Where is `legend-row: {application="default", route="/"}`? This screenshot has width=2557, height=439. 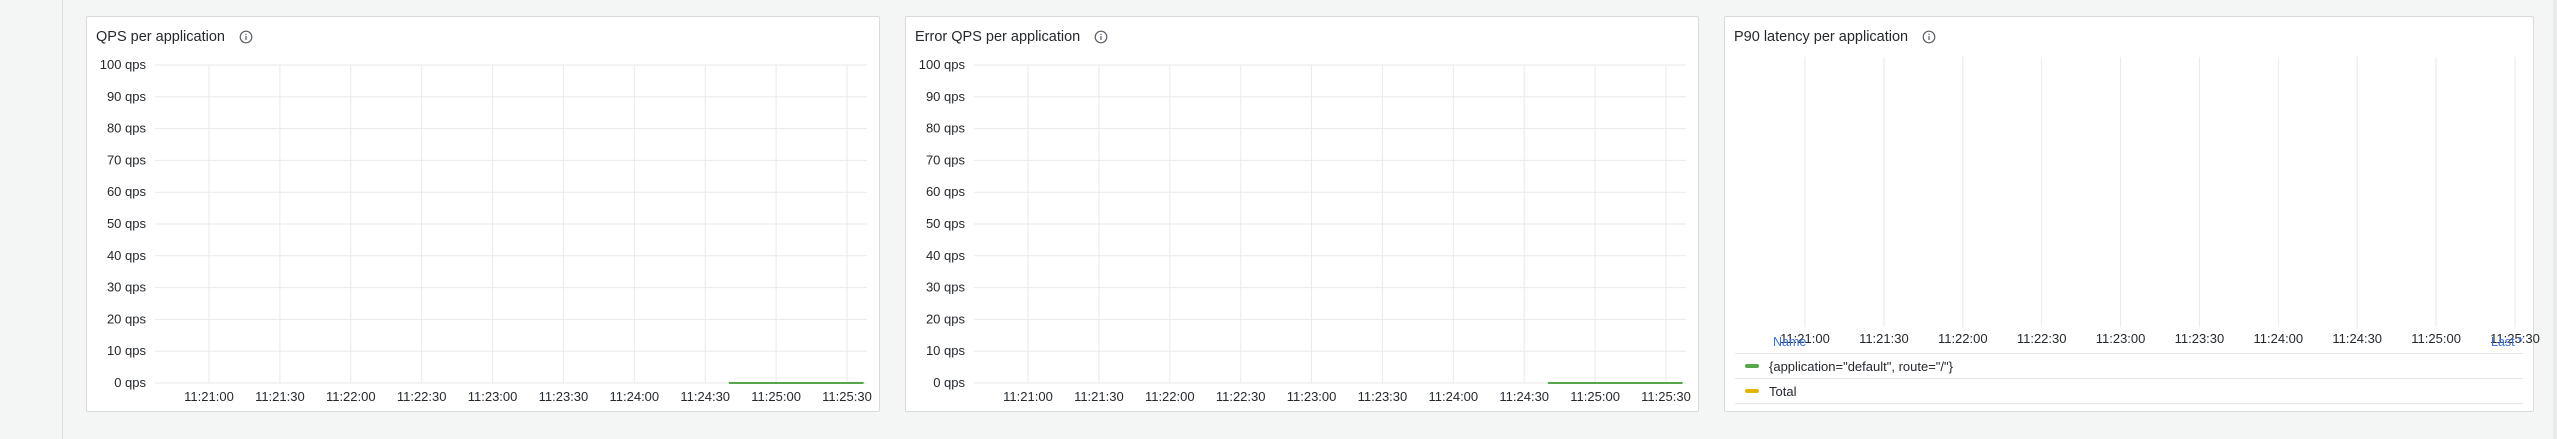 legend-row: {application="default", route="/"} is located at coordinates (2129, 365).